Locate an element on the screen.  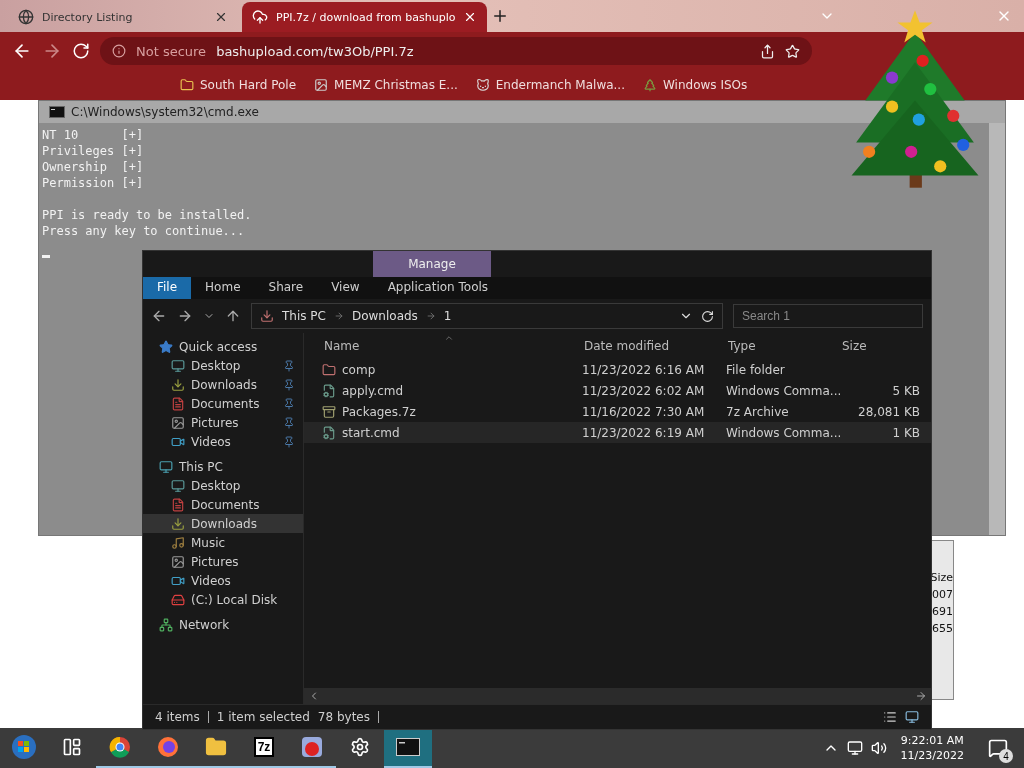
settings-icon is located at coordinates (360, 747).